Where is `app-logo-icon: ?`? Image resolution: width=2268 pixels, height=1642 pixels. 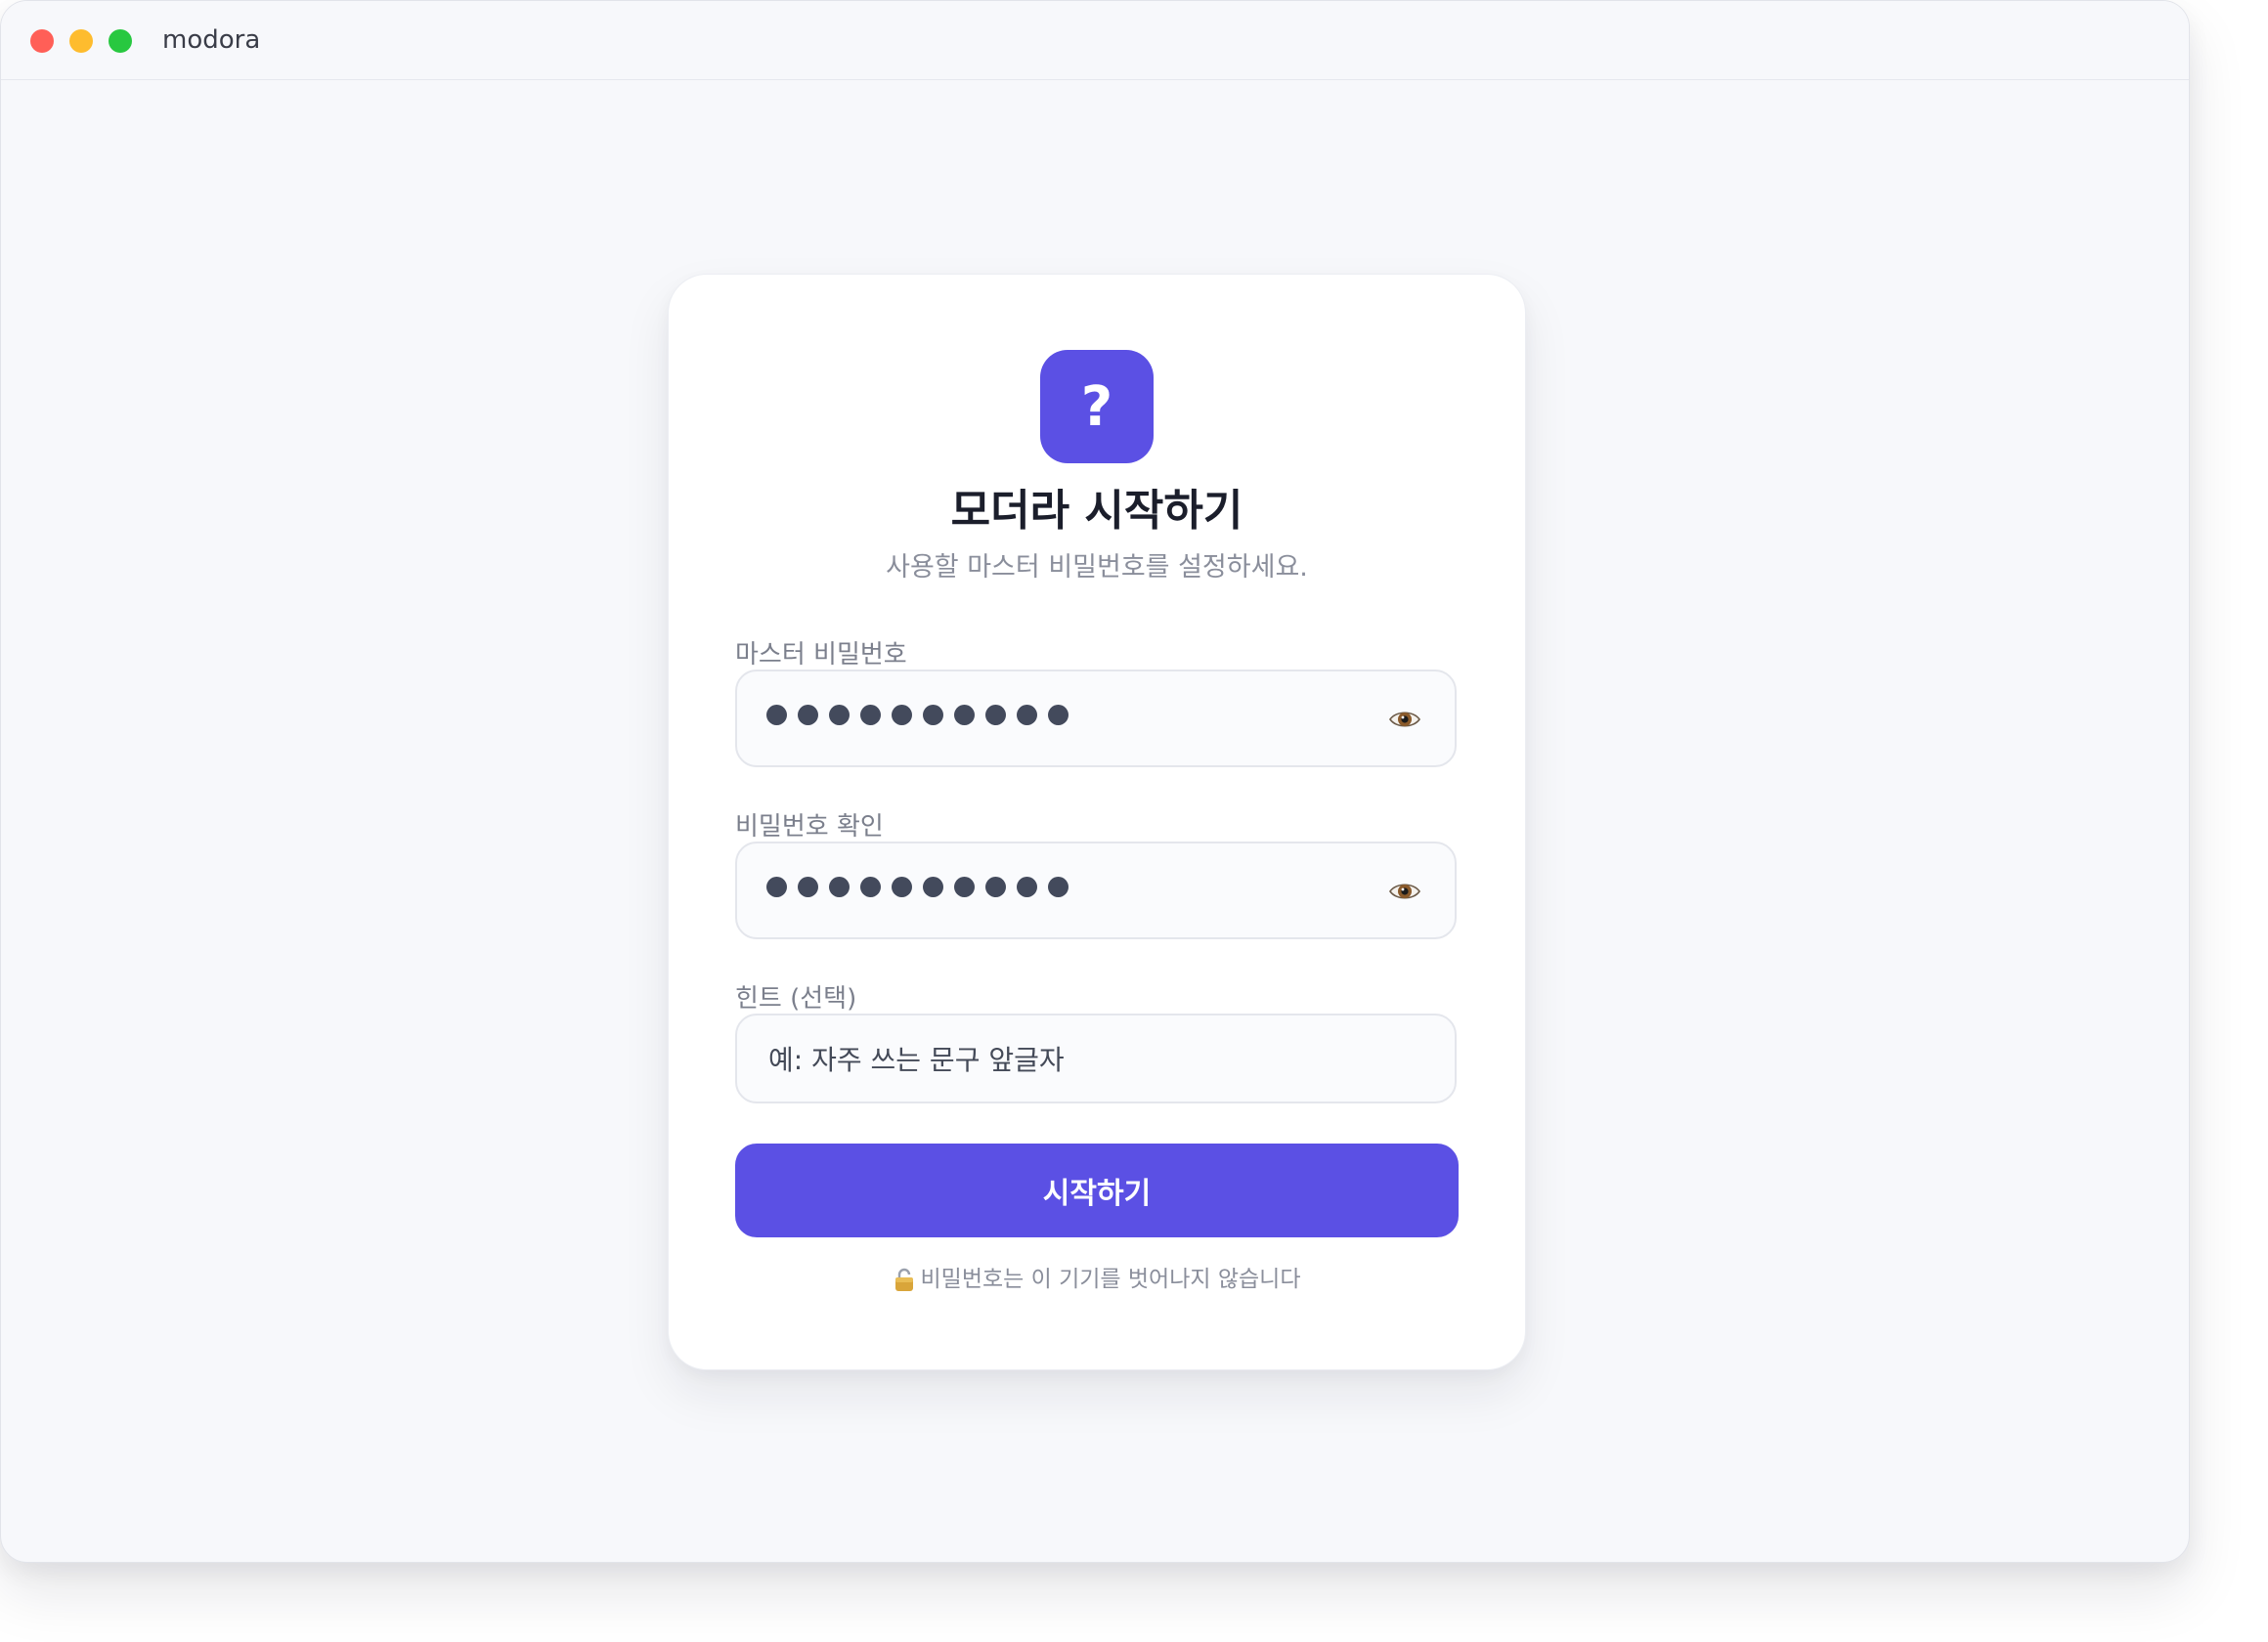
app-logo-icon: ? is located at coordinates (1097, 406).